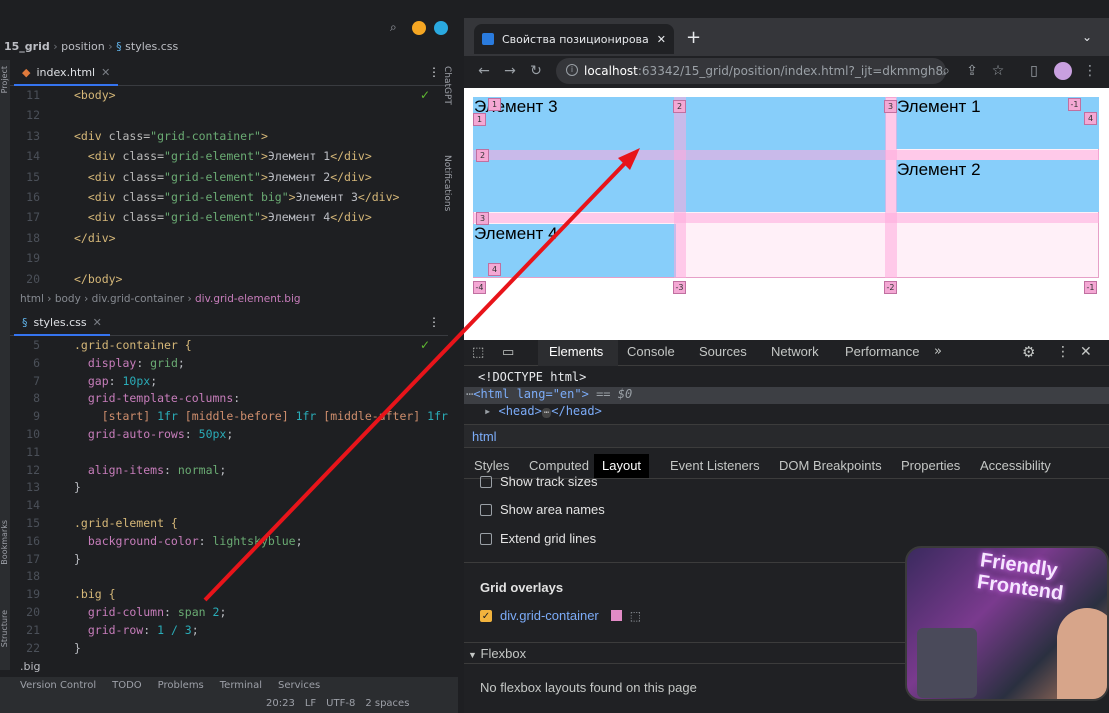 This screenshot has height=713, width=1109. Describe the element at coordinates (538, 538) in the screenshot. I see `option-extend-grid-lines: Extend grid lines` at that location.